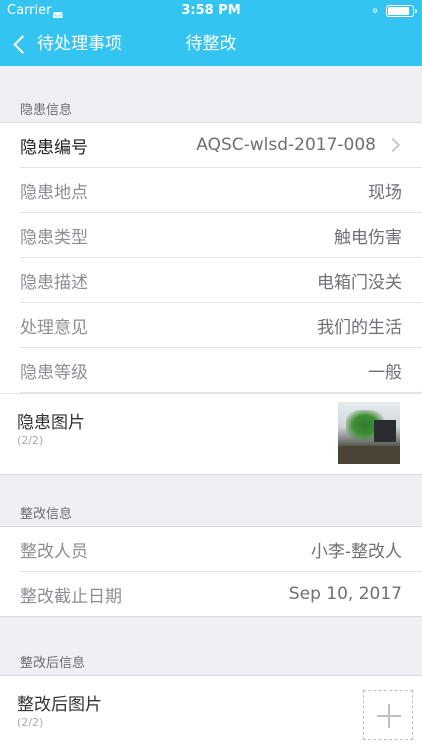  Describe the element at coordinates (54, 237) in the screenshot. I see `row-label: 隐患类型` at that location.